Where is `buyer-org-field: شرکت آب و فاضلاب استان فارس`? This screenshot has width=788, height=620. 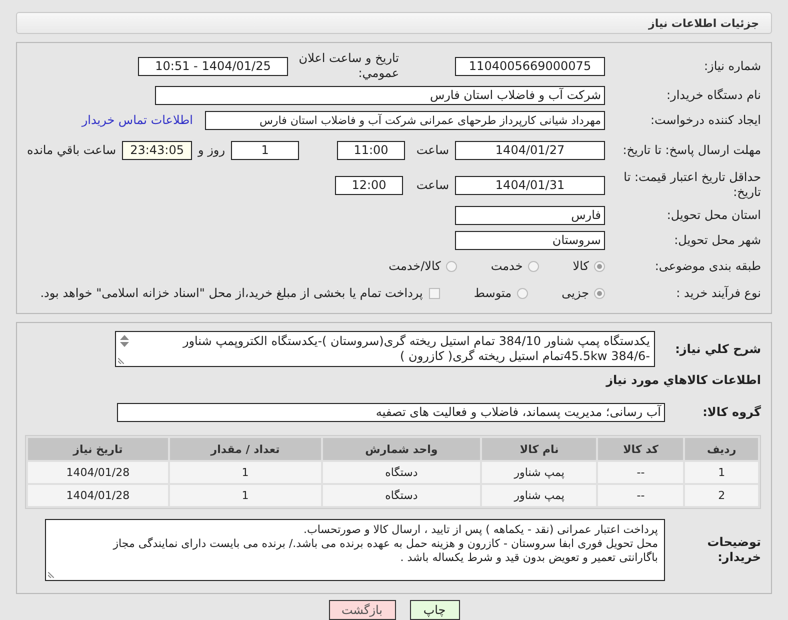 buyer-org-field: شرکت آب و فاضلاب استان فارس is located at coordinates (380, 95).